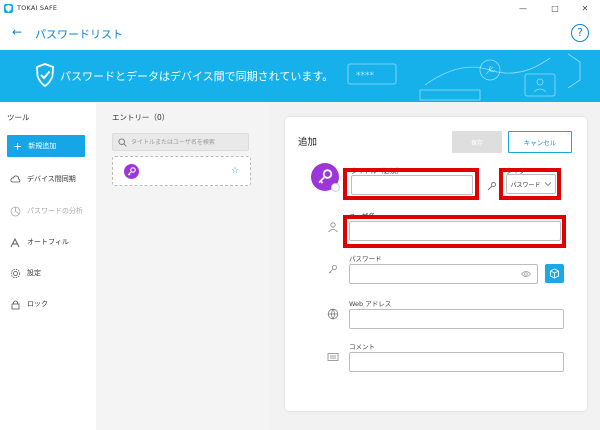 This screenshot has width=600, height=430. What do you see at coordinates (15, 304) in the screenshot?
I see `lock-icon` at bounding box center [15, 304].